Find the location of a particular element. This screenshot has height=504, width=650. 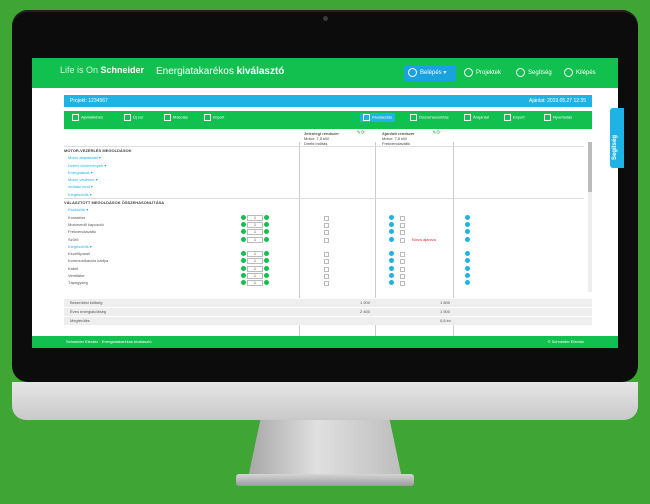

user-menu-button: Belépés ▾ is located at coordinates (430, 73).